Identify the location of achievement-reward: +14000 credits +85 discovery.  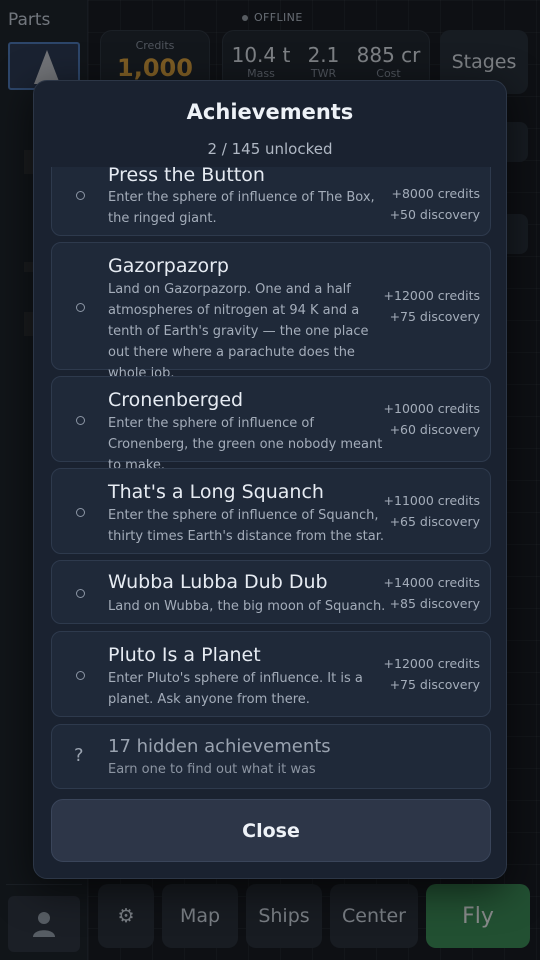
(432, 593).